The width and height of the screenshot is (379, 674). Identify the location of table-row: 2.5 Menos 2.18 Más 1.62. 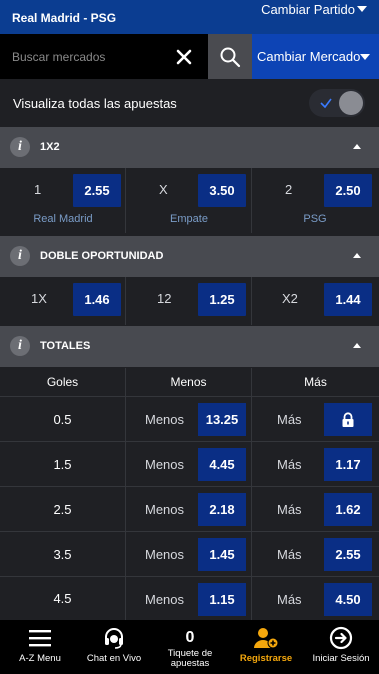
(189, 509).